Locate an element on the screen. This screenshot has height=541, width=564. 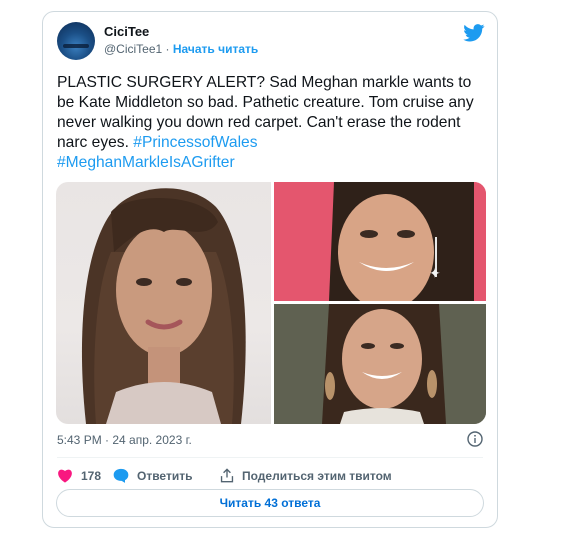
avatar is located at coordinates (76, 41).